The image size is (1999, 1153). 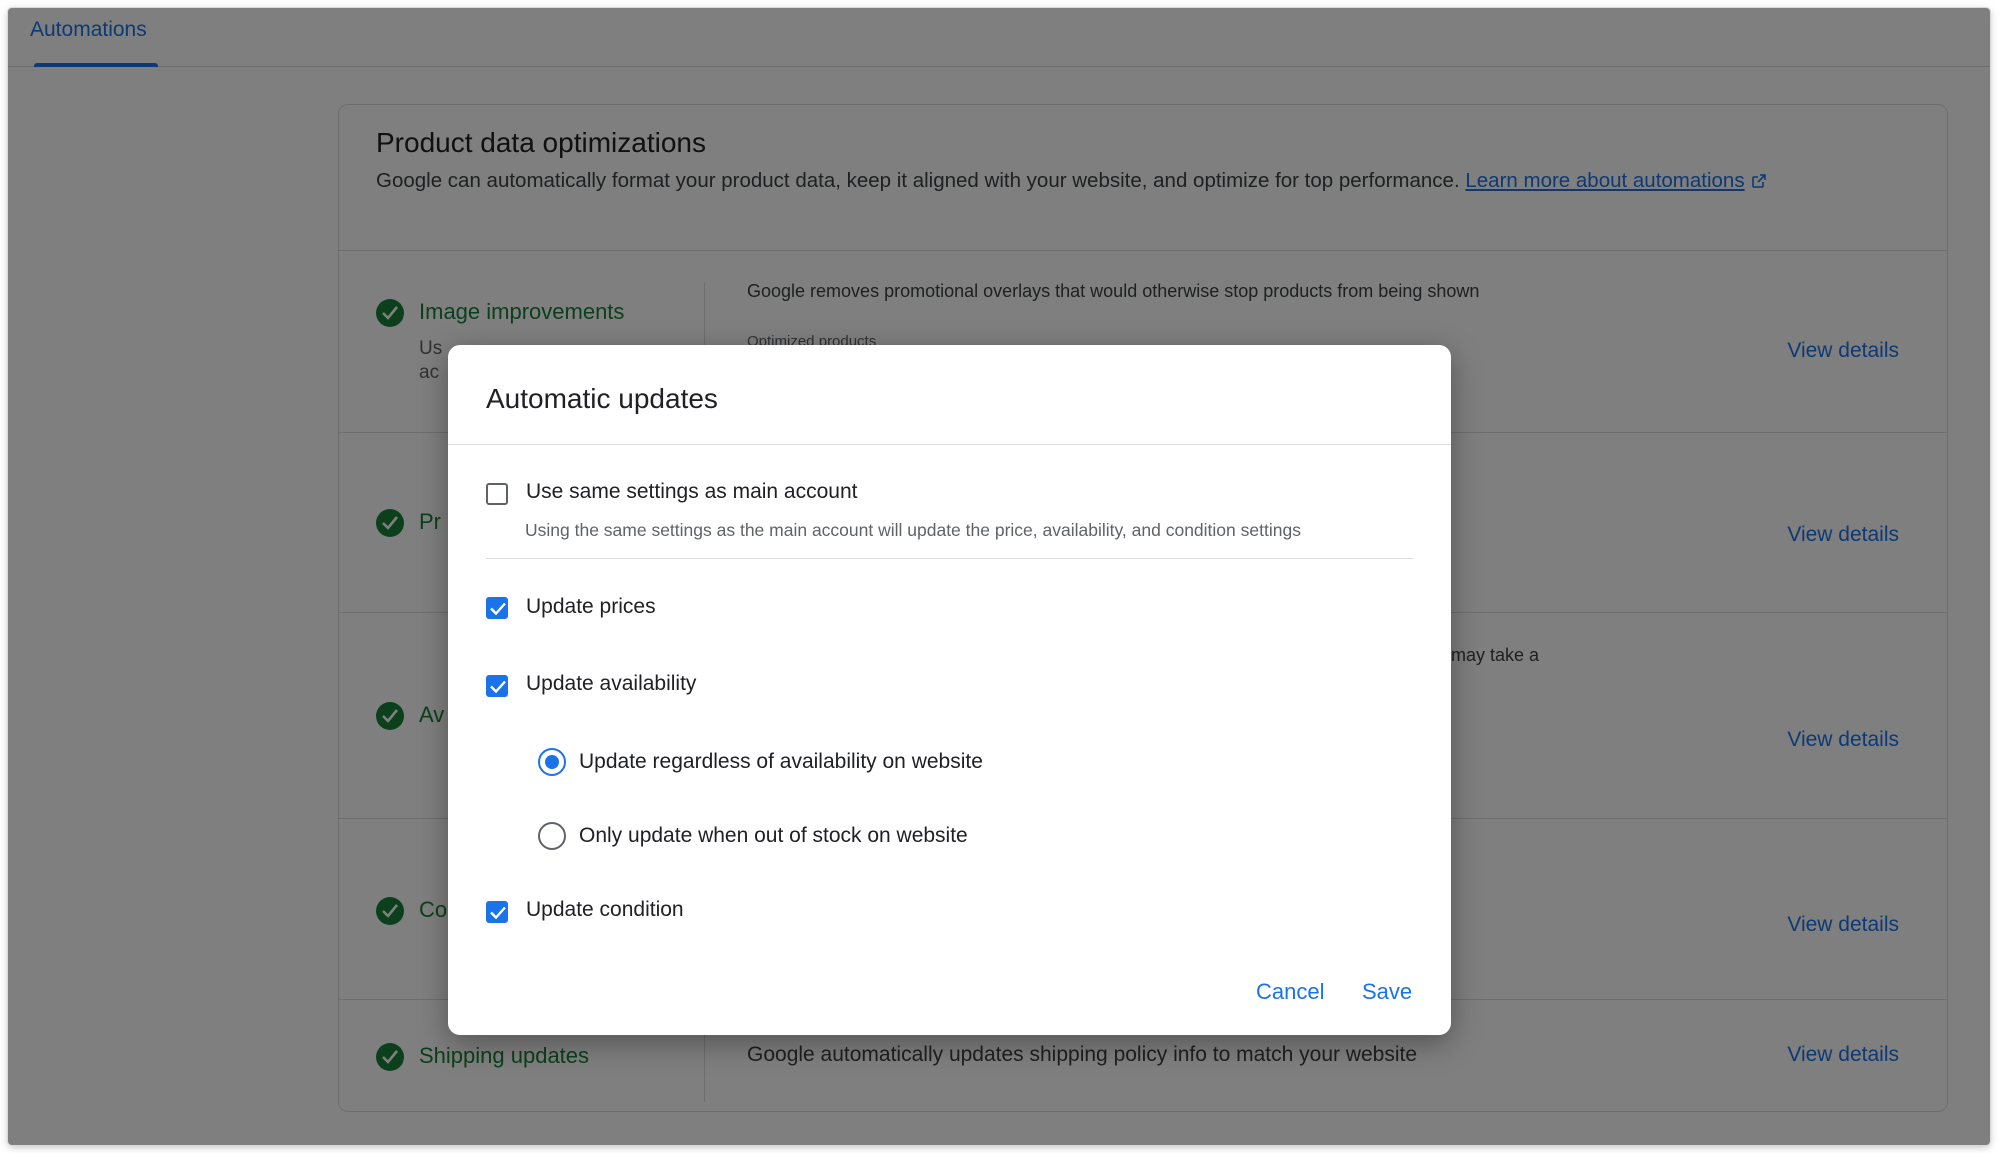 I want to click on update-availability-checkbox, so click(x=497, y=686).